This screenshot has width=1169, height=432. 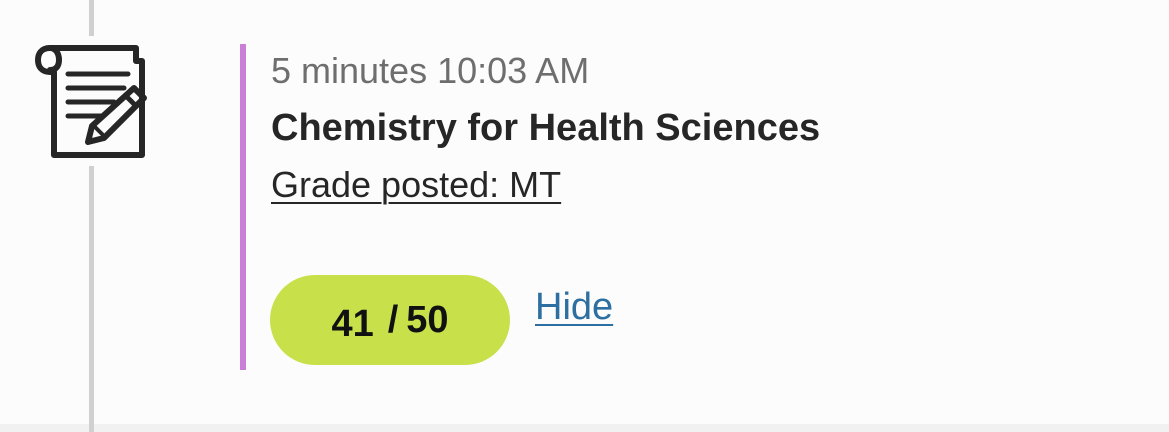 I want to click on activity-time: 5 minutes 10:03 AM, so click(x=430, y=70).